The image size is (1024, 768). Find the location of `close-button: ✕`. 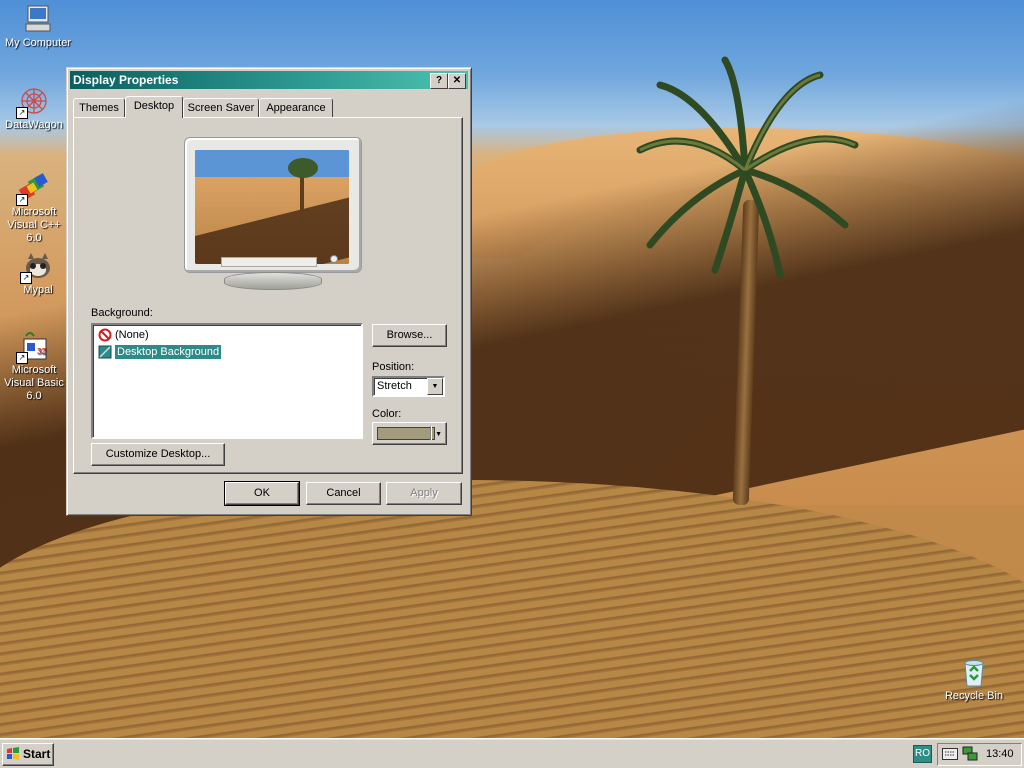

close-button: ✕ is located at coordinates (457, 81).